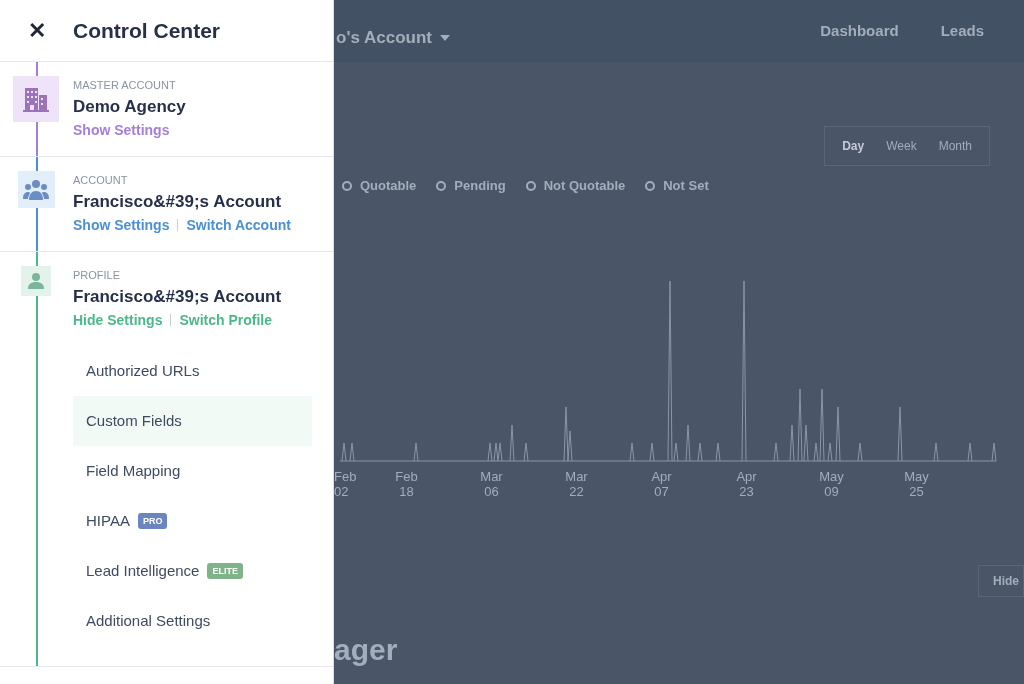 The height and width of the screenshot is (684, 1024). Describe the element at coordinates (584, 186) in the screenshot. I see `legend-label: Not Quotable` at that location.